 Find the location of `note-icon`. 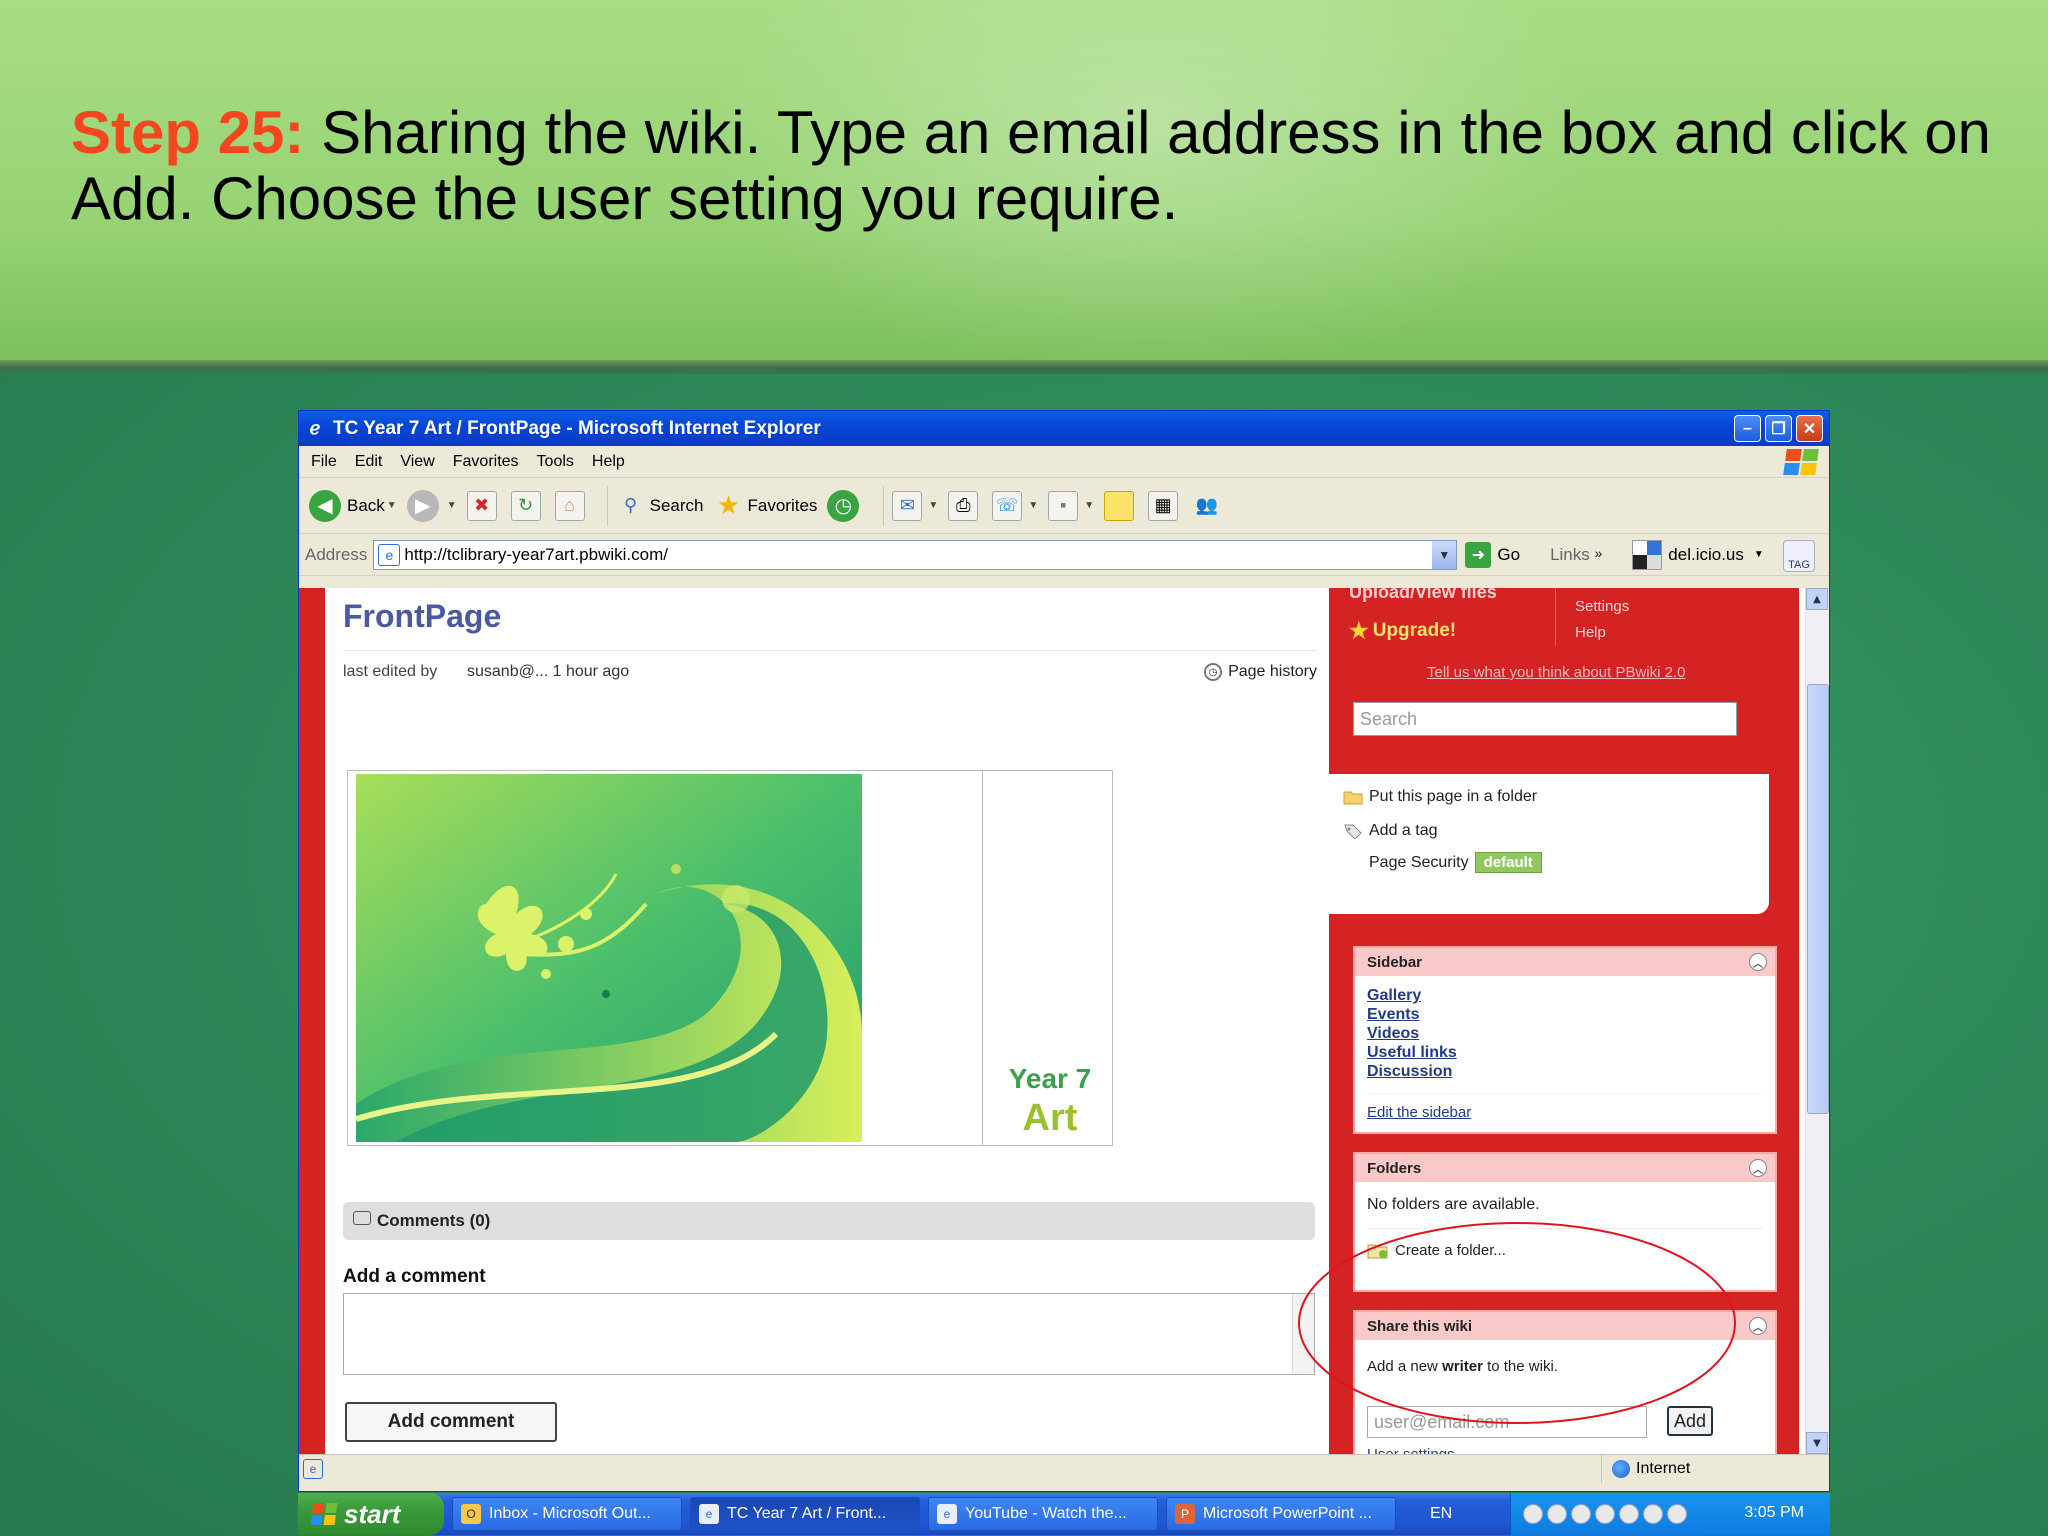

note-icon is located at coordinates (1119, 505).